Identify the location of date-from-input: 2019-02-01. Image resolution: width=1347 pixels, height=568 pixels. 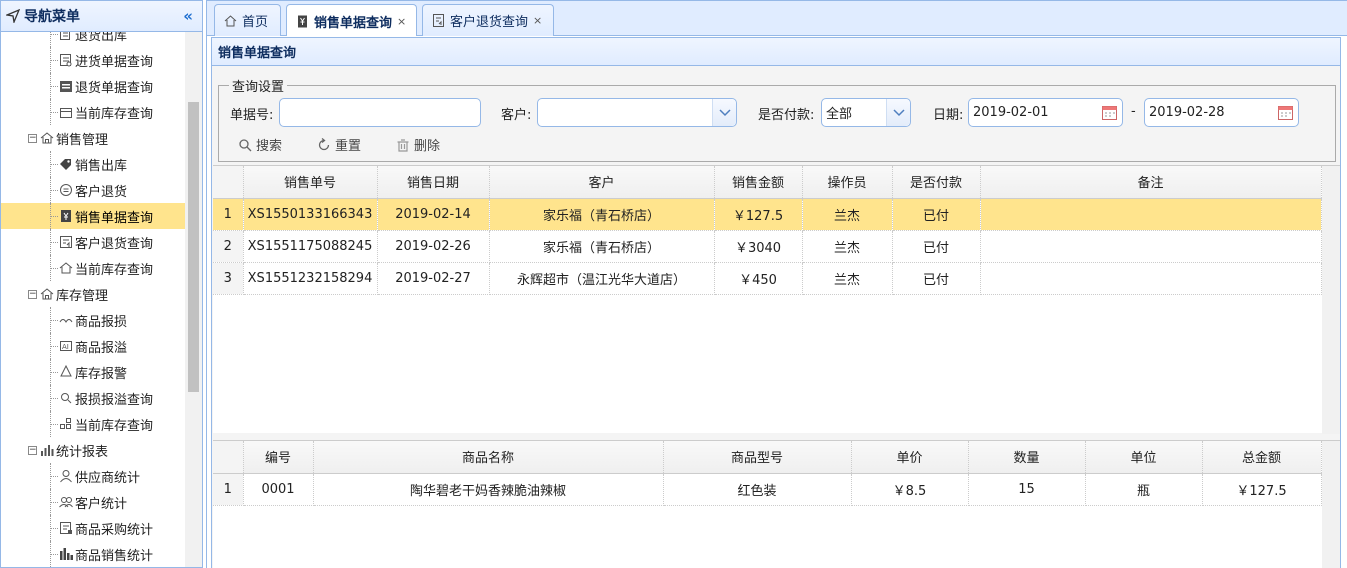
(1045, 112).